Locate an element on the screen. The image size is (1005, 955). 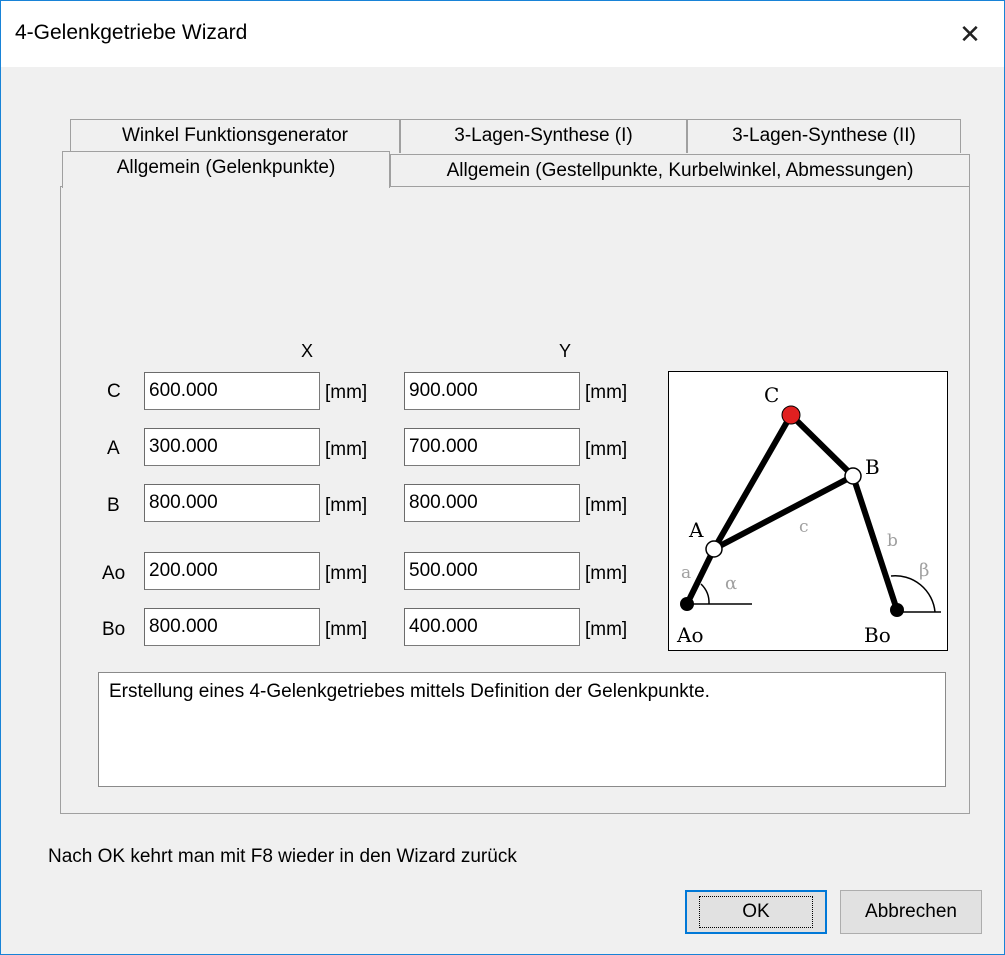
joint-ao is located at coordinates (687, 604).